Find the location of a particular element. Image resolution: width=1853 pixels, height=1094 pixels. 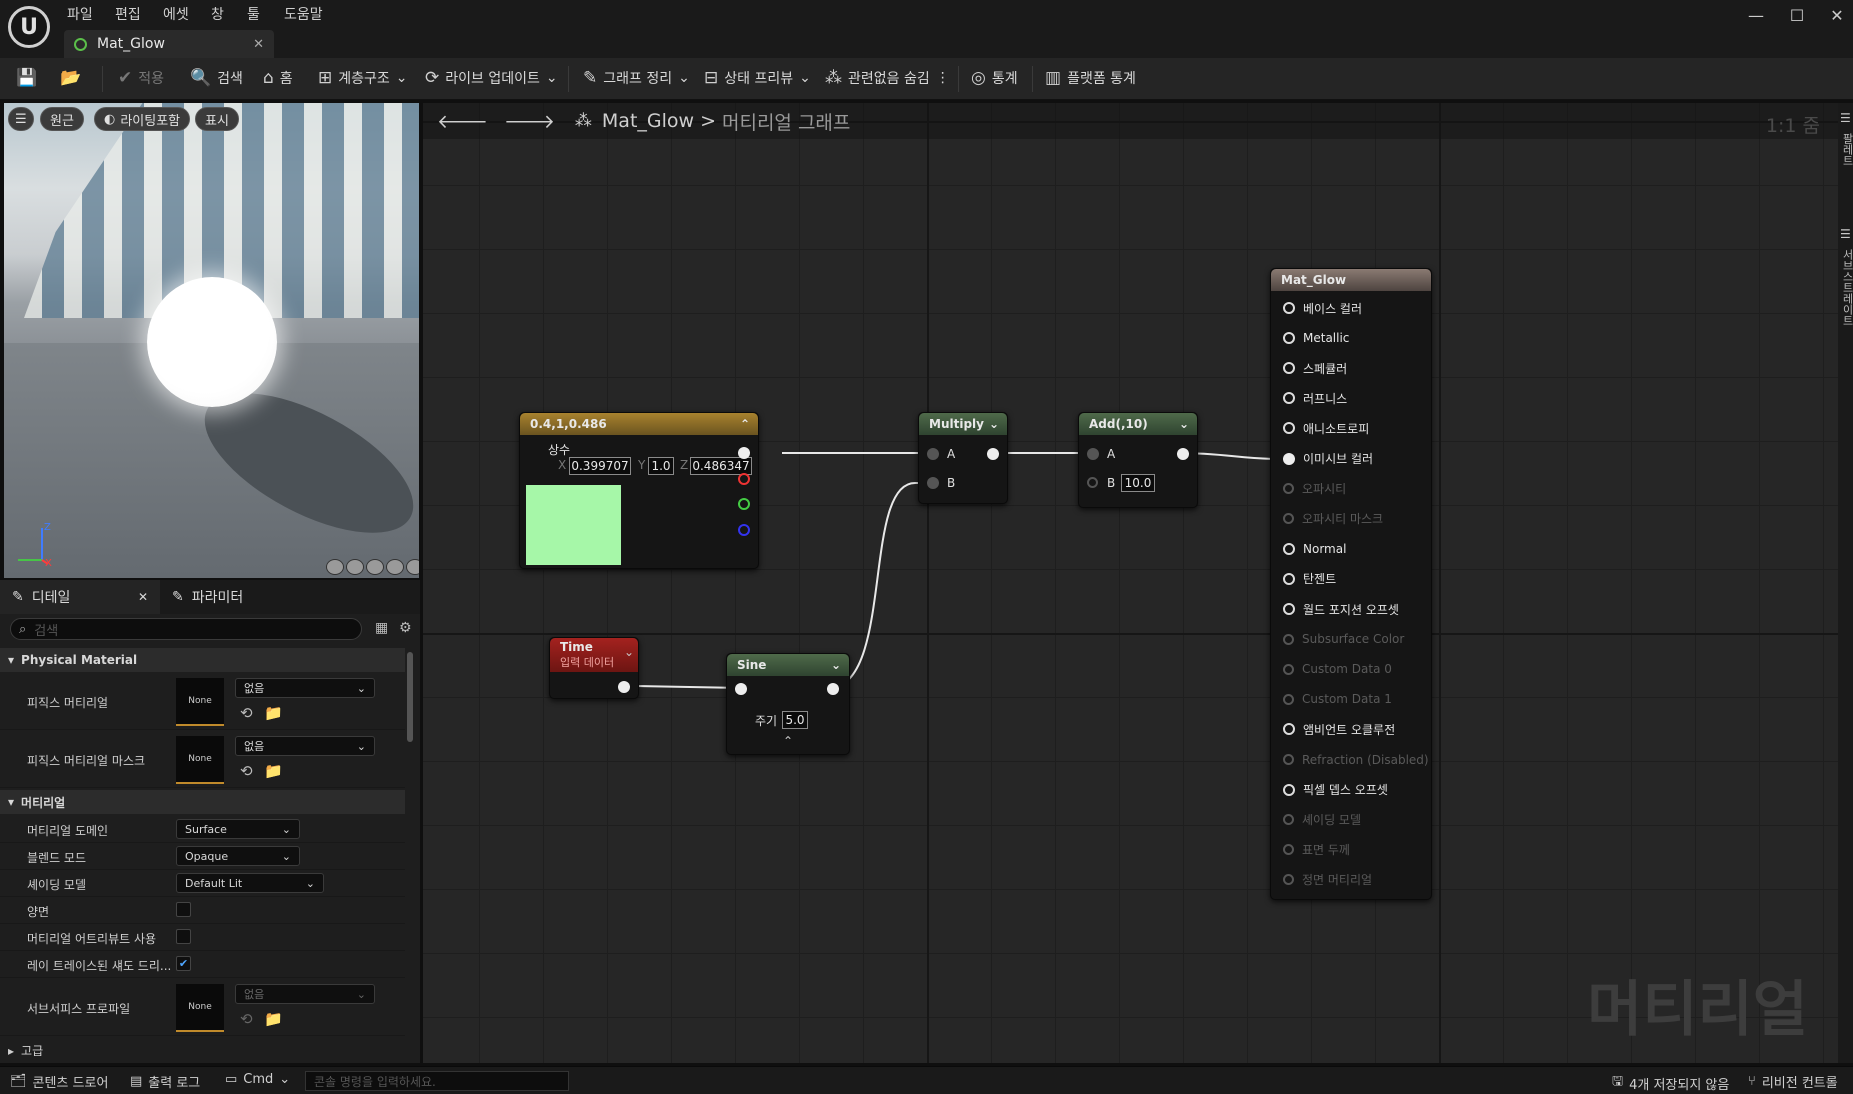

close-window-icon: ✕ is located at coordinates (1837, 15).